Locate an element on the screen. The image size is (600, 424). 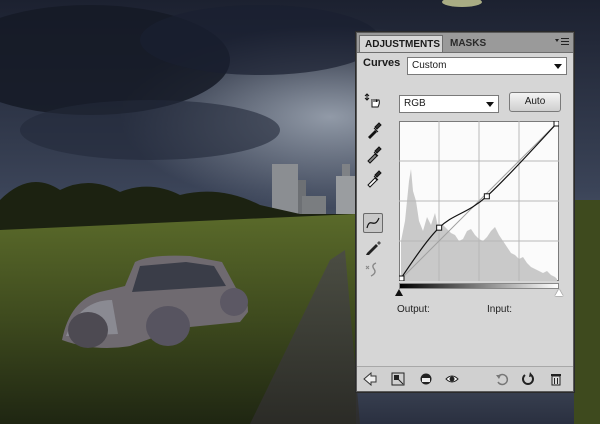
adjustment-title: Curves is located at coordinates (382, 63).